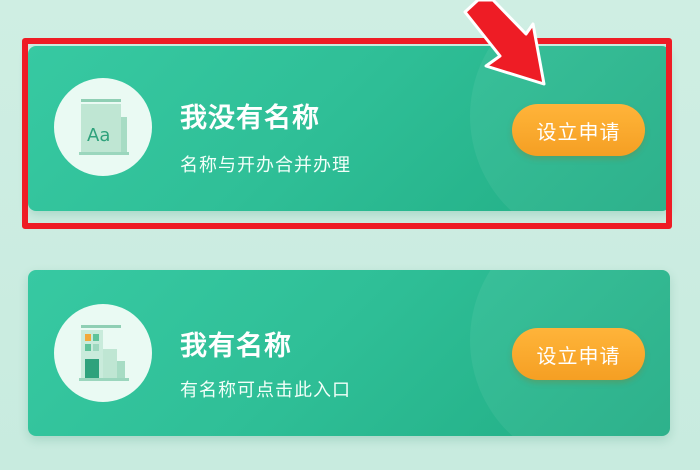 The width and height of the screenshot is (700, 470). What do you see at coordinates (250, 118) in the screenshot?
I see `option-title: 我没有名称` at bounding box center [250, 118].